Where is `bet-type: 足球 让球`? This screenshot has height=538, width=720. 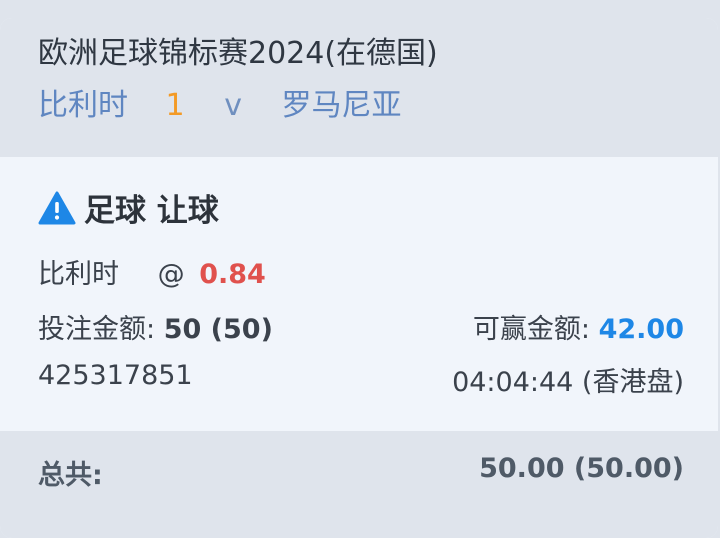 bet-type: 足球 让球 is located at coordinates (128, 207).